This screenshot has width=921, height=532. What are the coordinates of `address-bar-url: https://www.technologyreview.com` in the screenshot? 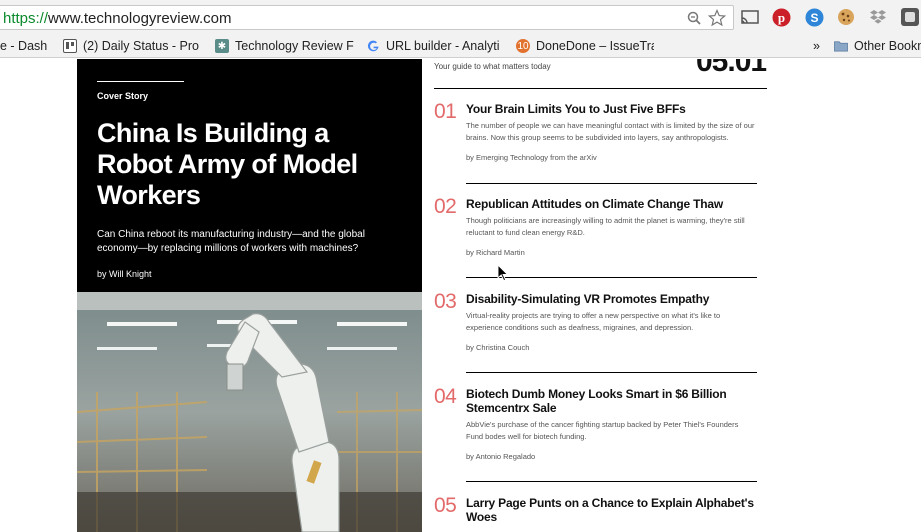 It's located at (117, 18).